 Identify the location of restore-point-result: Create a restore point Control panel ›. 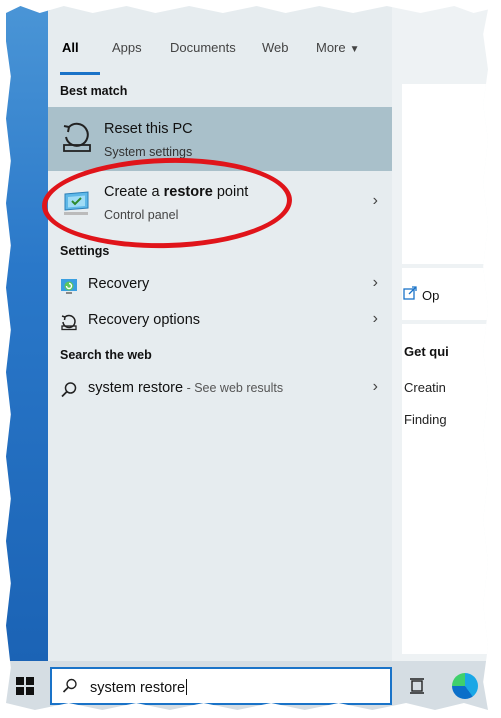
(220, 203).